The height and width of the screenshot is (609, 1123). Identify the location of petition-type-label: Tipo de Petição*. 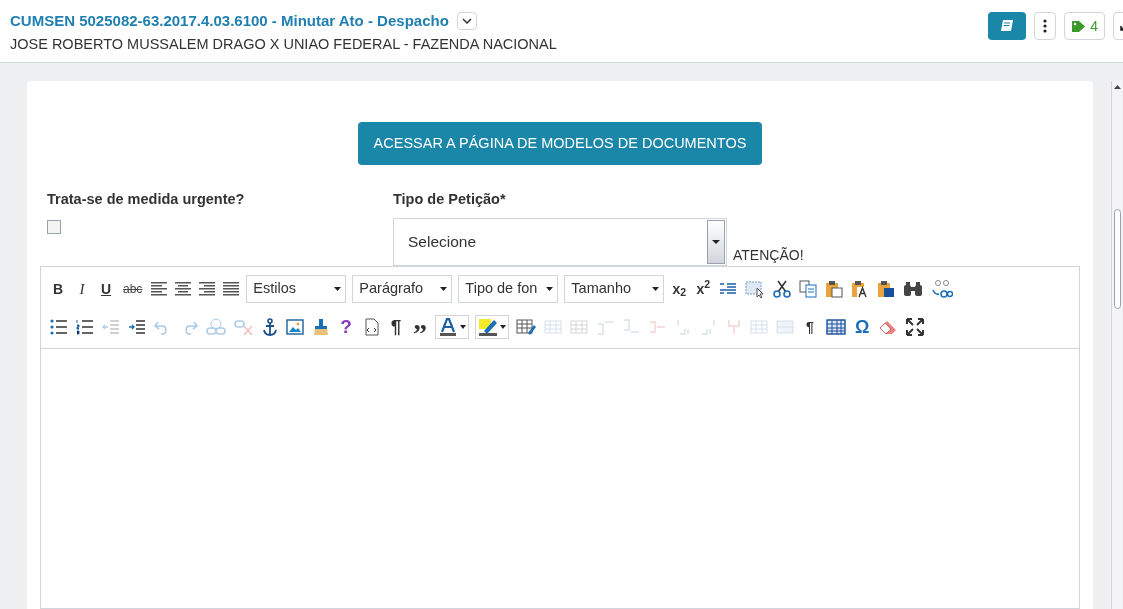
(450, 199).